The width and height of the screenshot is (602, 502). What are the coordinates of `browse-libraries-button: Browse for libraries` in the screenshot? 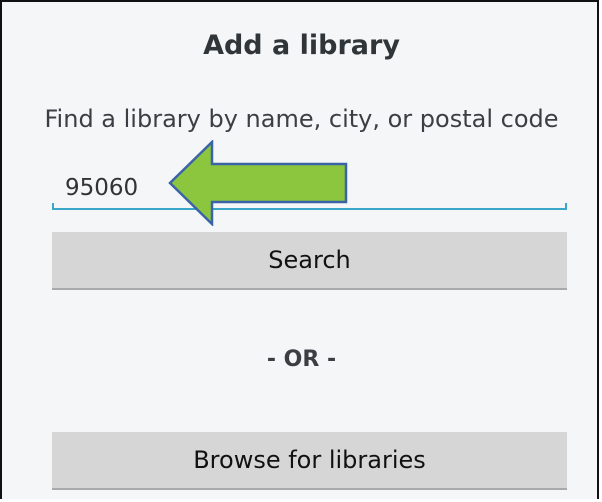 It's located at (309, 461).